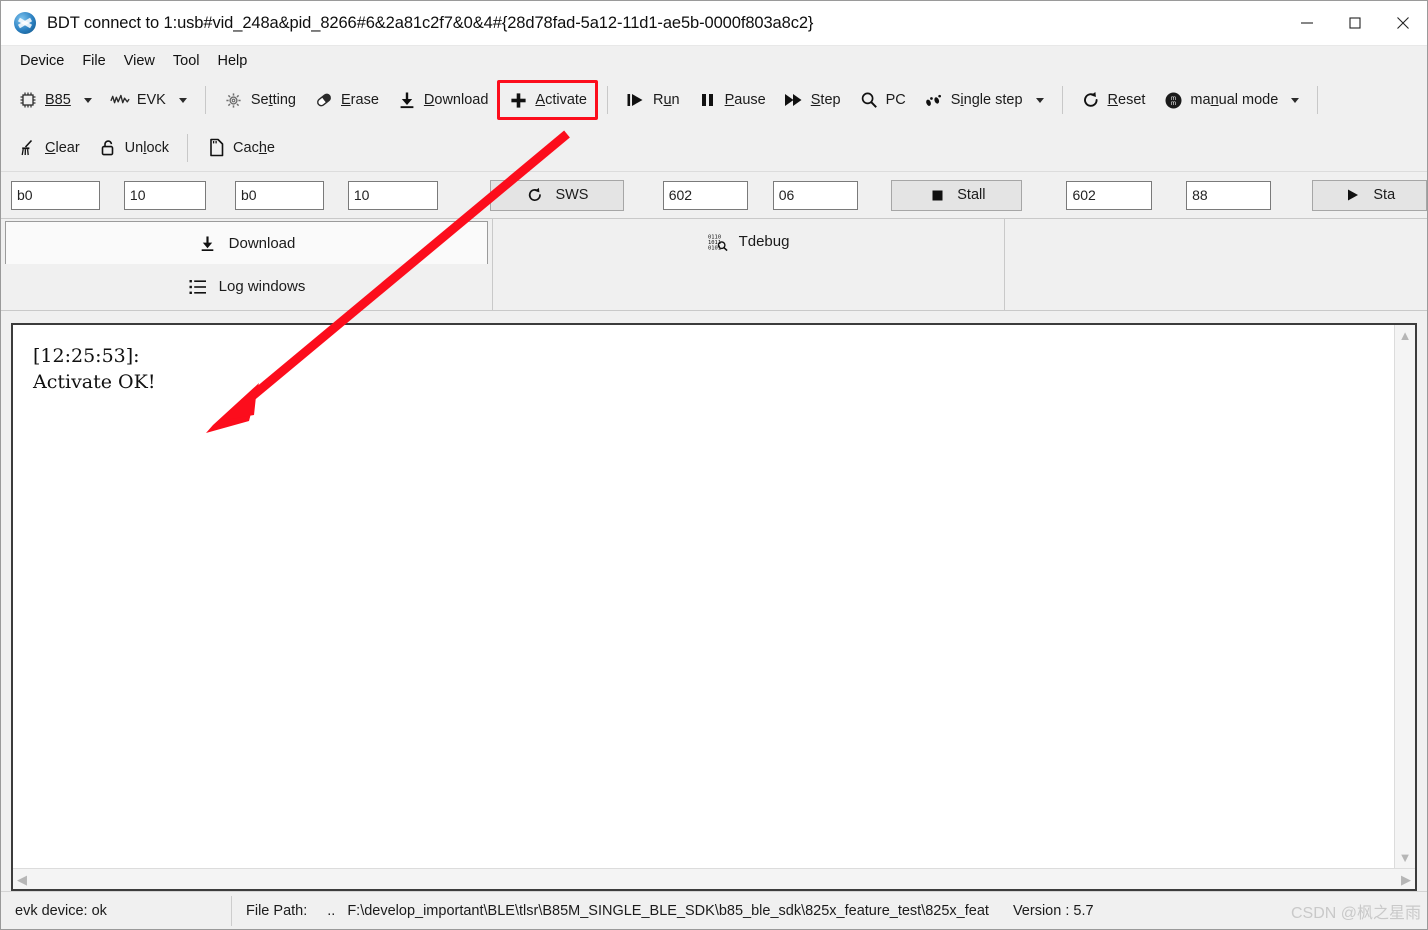 This screenshot has width=1428, height=930. What do you see at coordinates (165, 195) in the screenshot?
I see `len1-input: 10` at bounding box center [165, 195].